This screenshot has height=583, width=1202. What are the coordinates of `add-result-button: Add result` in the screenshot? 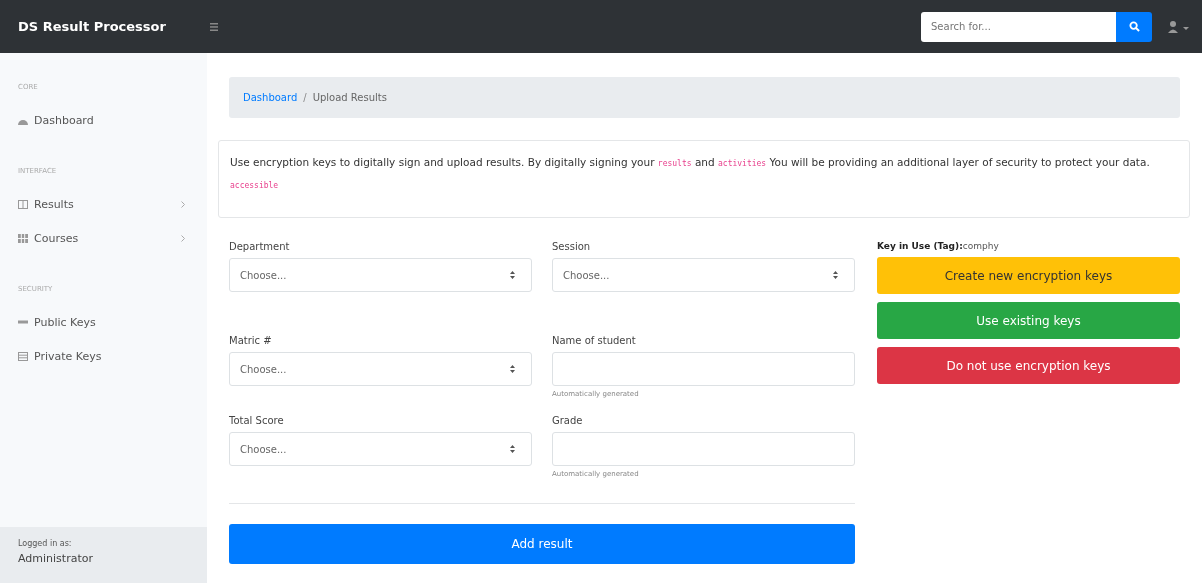 It's located at (542, 544).